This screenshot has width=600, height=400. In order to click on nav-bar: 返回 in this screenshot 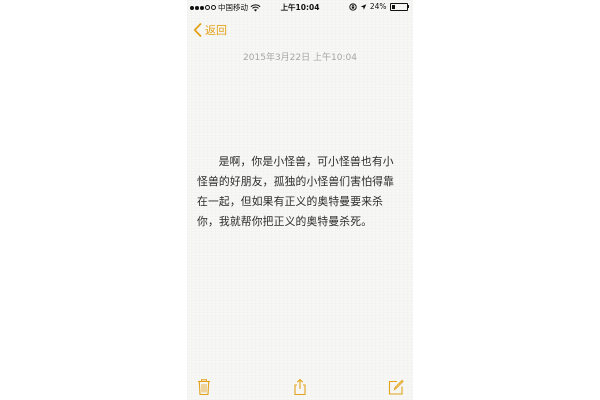, I will do `click(300, 29)`.